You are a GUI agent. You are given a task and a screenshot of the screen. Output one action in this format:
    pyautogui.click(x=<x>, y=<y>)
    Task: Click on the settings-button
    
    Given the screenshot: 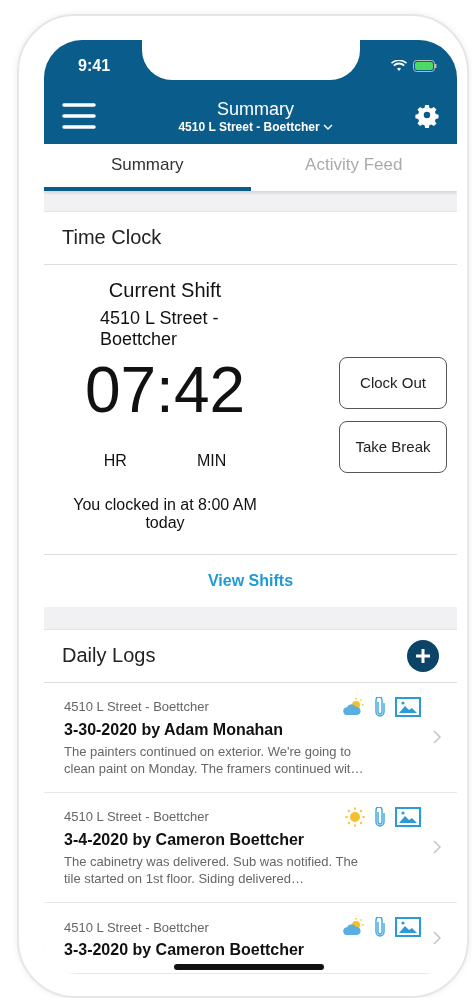 What is the action you would take?
    pyautogui.click(x=427, y=116)
    